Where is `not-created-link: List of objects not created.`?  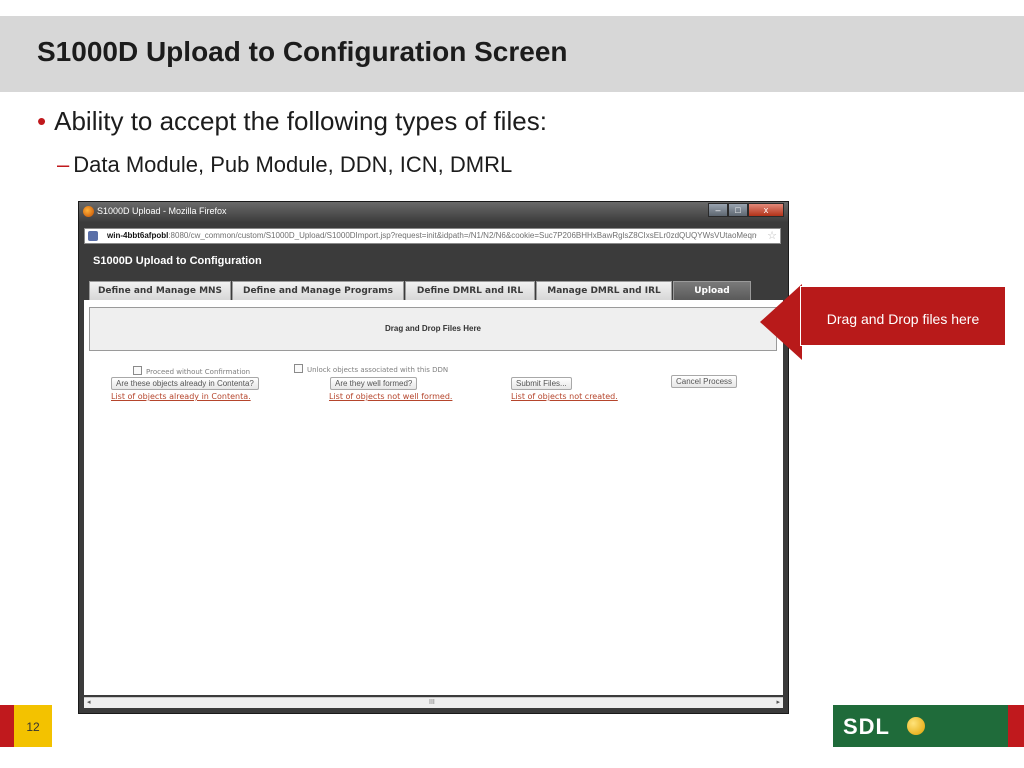
not-created-link: List of objects not created. is located at coordinates (564, 396).